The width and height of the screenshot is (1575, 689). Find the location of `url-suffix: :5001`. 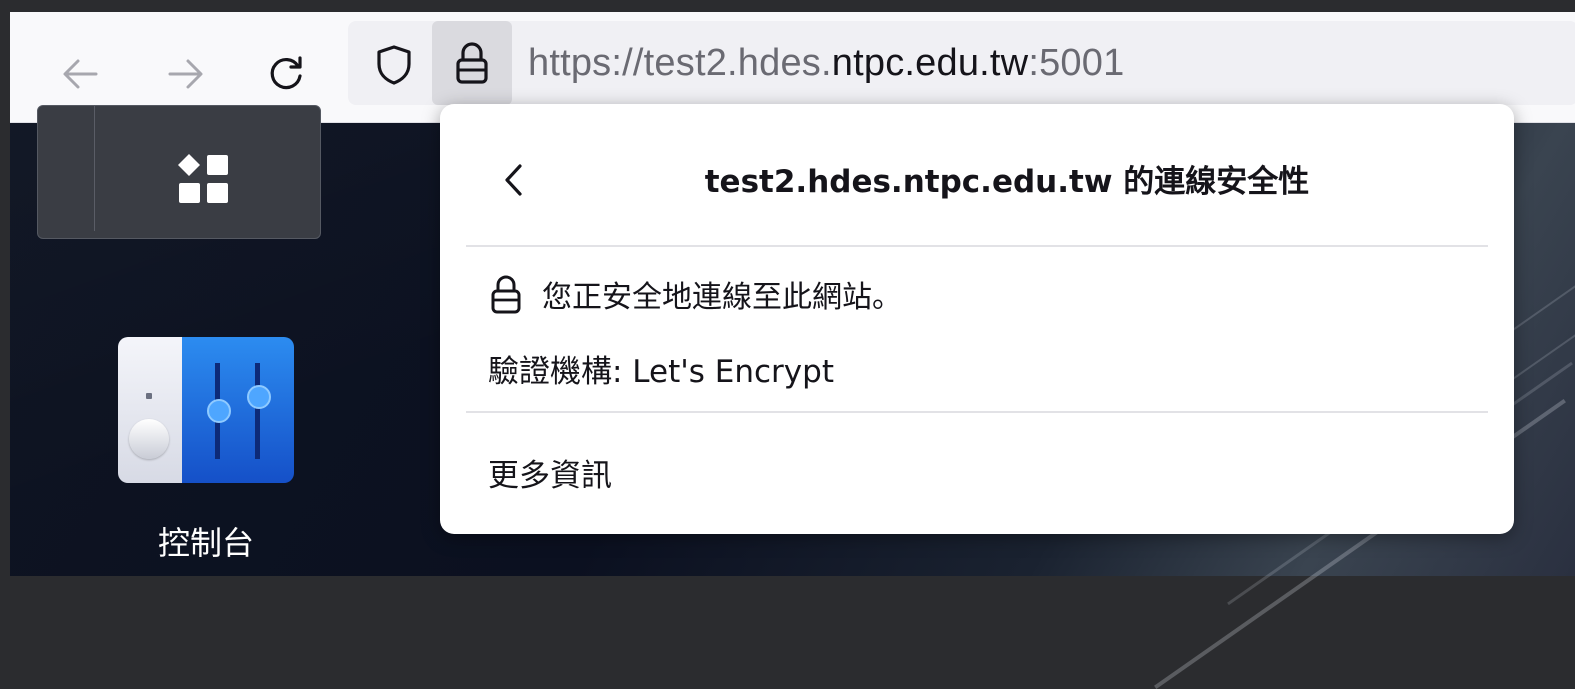

url-suffix: :5001 is located at coordinates (1076, 63).